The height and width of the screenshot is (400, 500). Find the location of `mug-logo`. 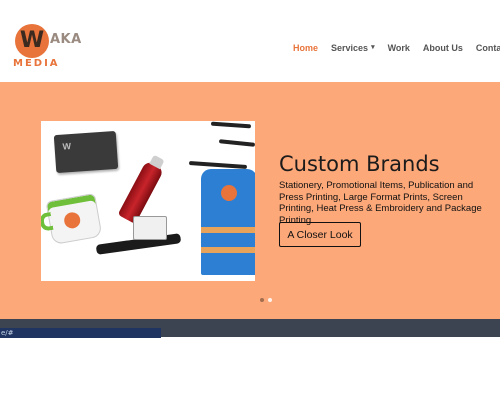

mug-logo is located at coordinates (72, 220).